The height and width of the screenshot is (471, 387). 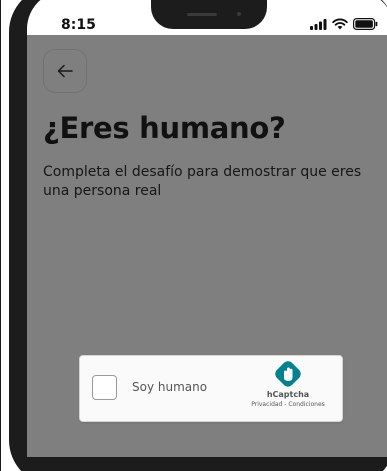 I want to click on battery-icon, so click(x=365, y=24).